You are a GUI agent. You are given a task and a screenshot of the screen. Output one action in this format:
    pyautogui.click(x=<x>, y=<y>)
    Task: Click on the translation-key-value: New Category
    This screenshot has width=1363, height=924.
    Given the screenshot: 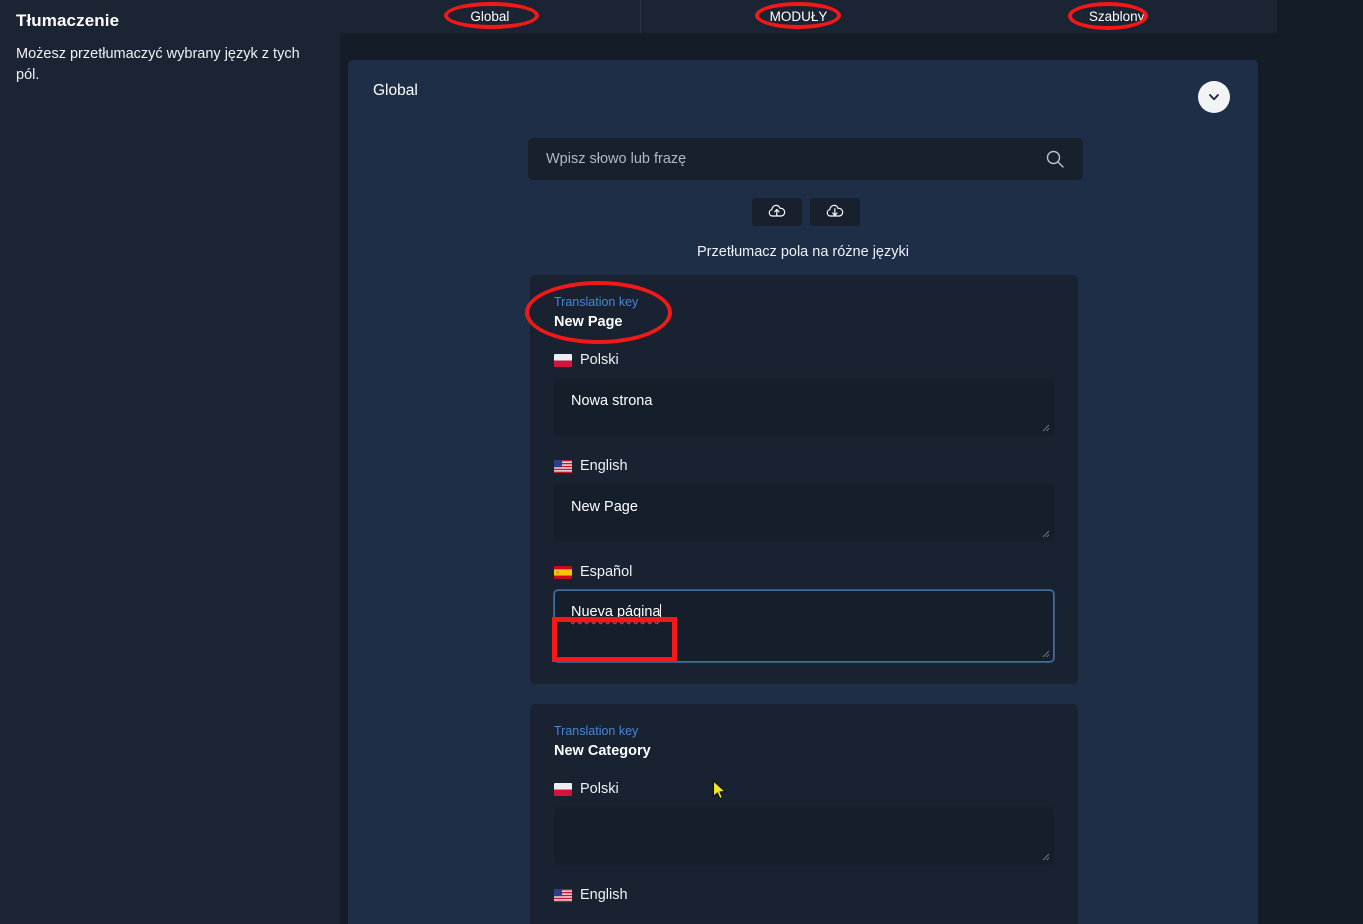 What is the action you would take?
    pyautogui.click(x=602, y=751)
    